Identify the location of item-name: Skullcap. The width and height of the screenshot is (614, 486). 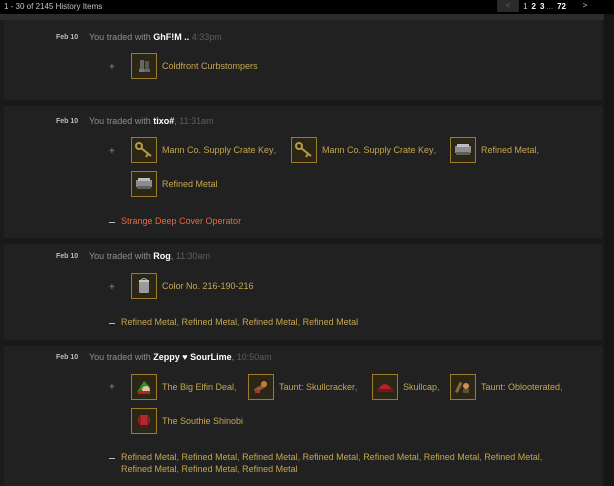
(420, 387).